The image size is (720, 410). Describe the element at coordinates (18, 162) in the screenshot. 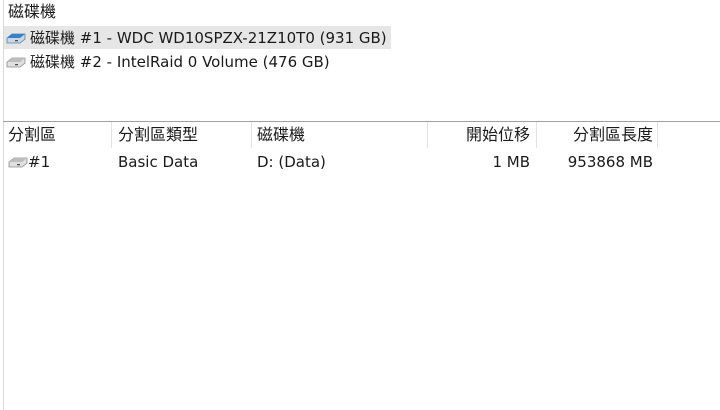

I see `partition-icon` at that location.